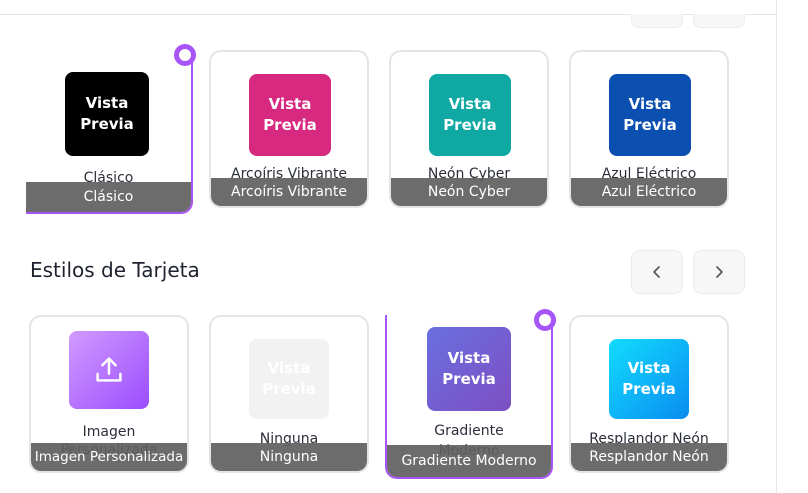 The height and width of the screenshot is (493, 808). I want to click on upload-preview, so click(109, 370).